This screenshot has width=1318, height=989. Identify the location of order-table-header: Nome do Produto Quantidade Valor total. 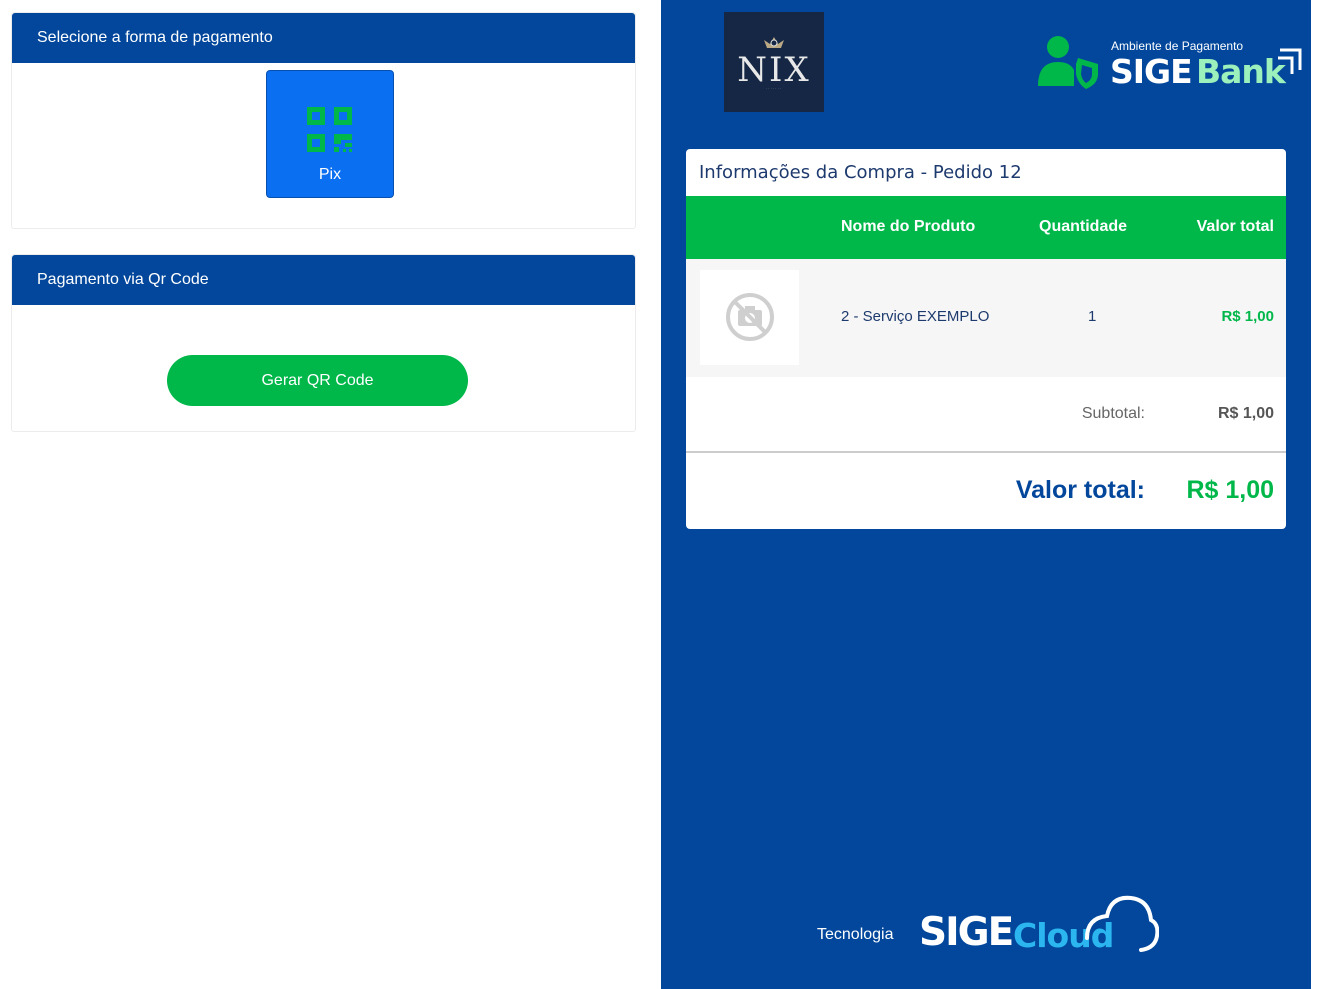
(986, 227).